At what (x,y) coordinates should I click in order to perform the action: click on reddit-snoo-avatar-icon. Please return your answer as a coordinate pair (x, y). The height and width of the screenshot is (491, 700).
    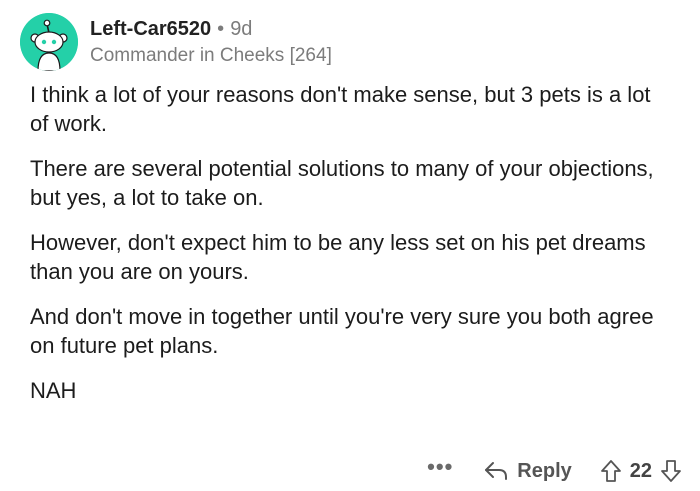
    Looking at the image, I should click on (49, 42).